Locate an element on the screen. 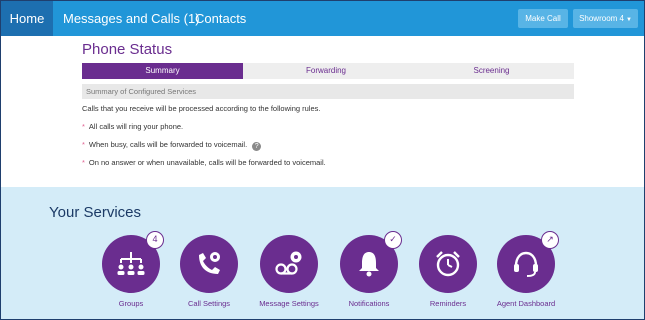 This screenshot has height=320, width=645. section-header: Summary of Configured Services is located at coordinates (328, 91).